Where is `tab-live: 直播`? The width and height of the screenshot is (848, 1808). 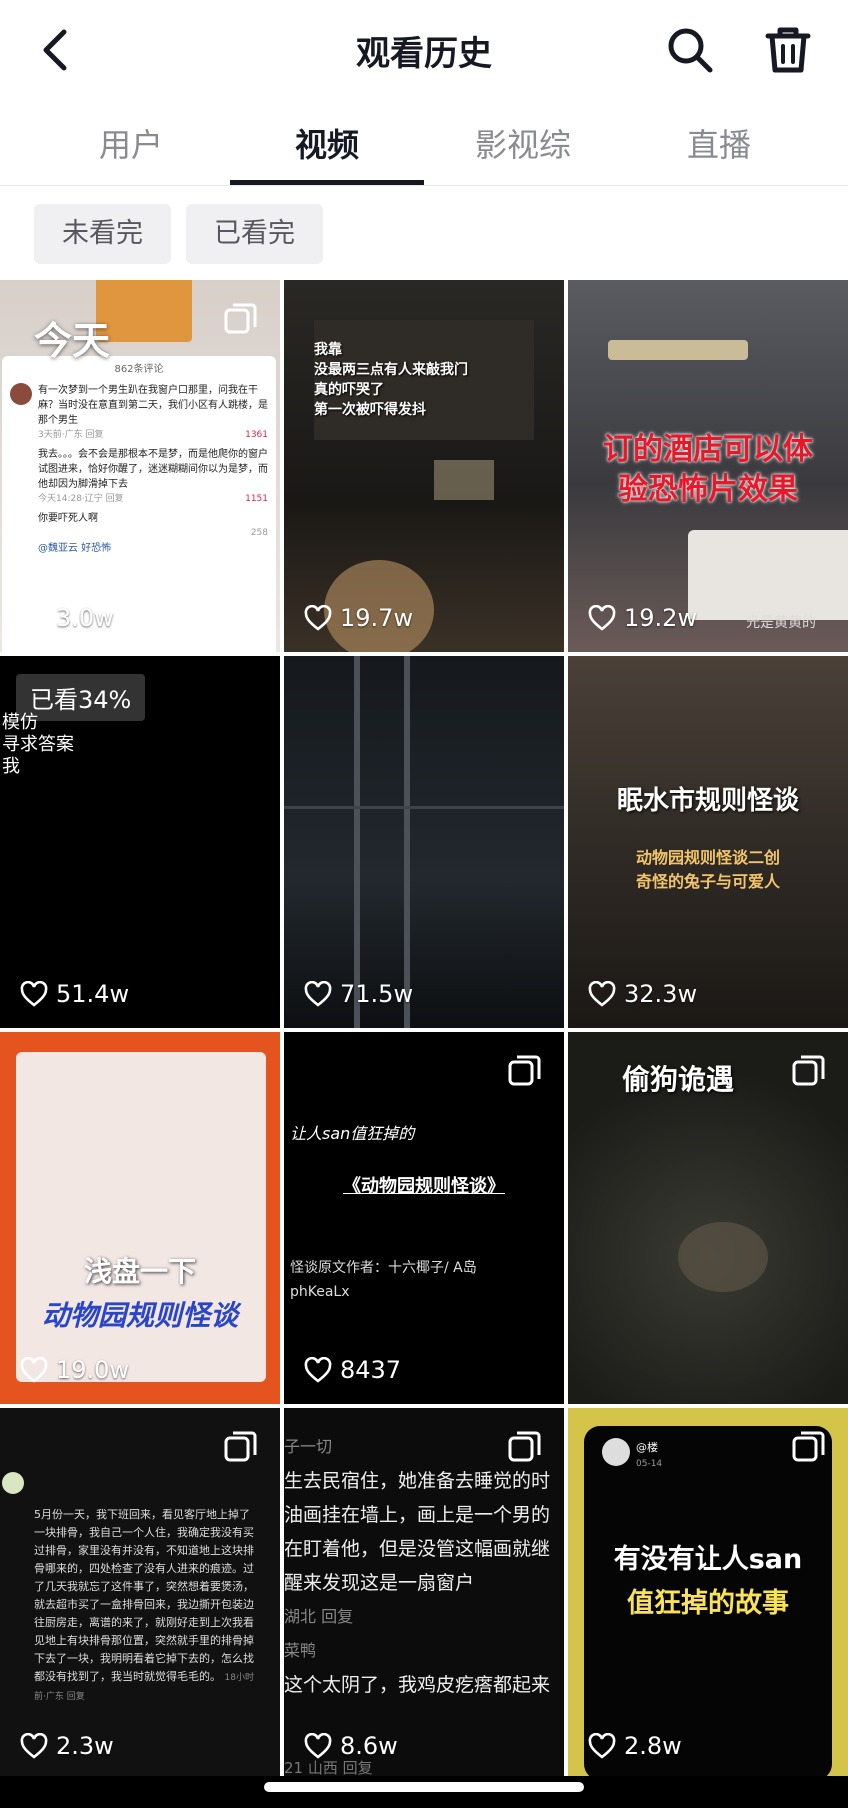 tab-live: 直播 is located at coordinates (719, 143).